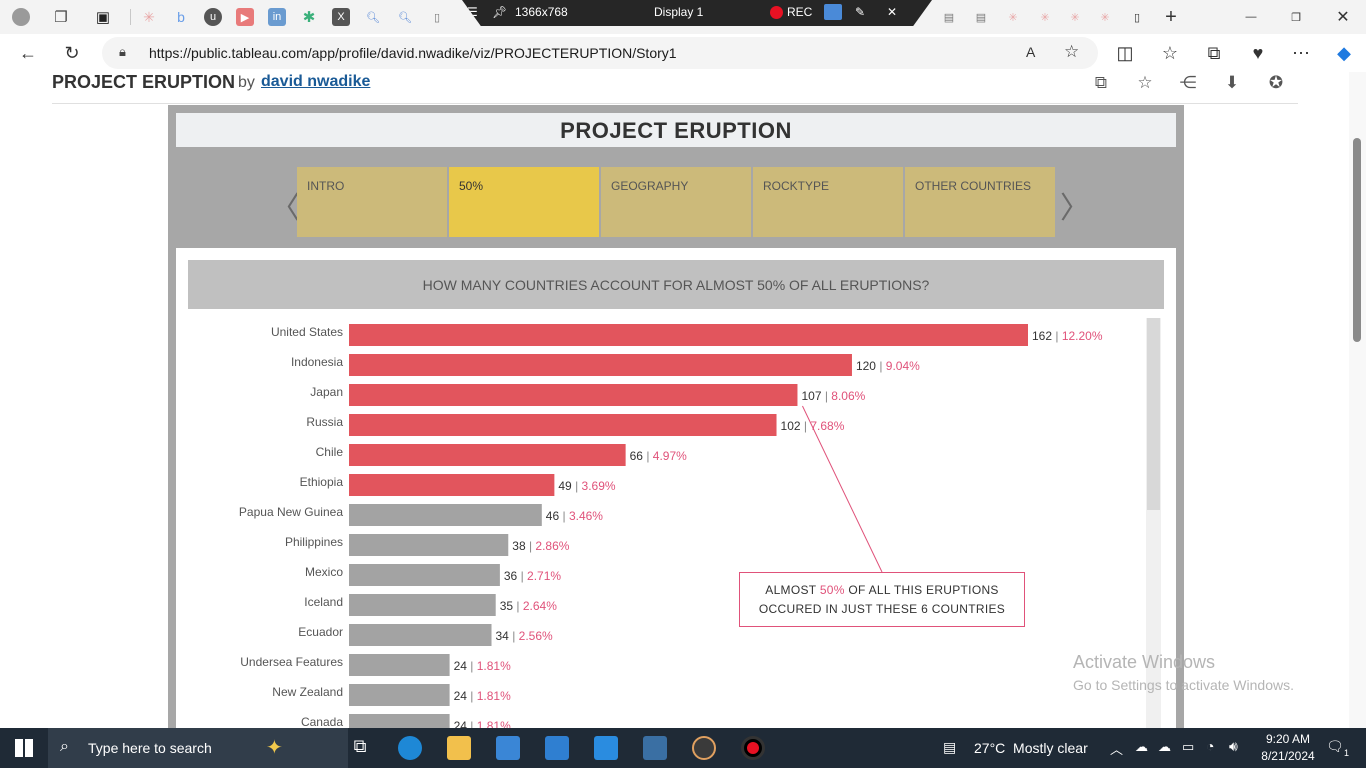  What do you see at coordinates (24, 748) in the screenshot?
I see `windows-start-icon` at bounding box center [24, 748].